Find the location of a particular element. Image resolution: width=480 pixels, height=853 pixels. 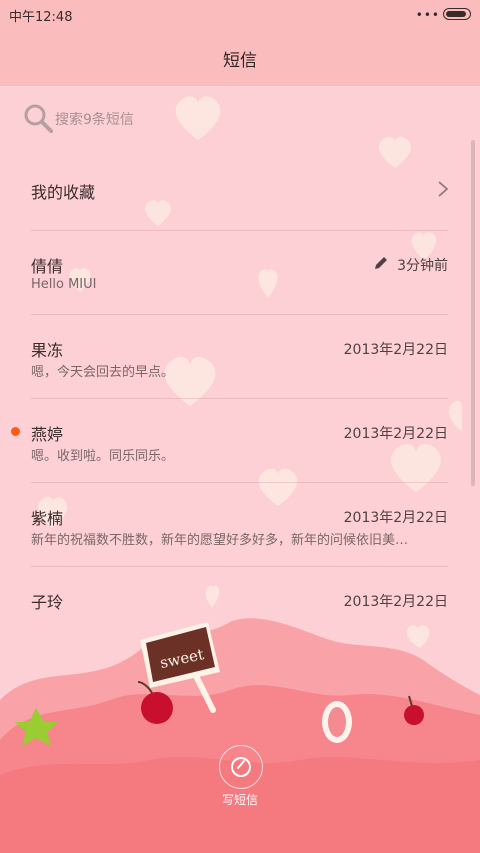

favorites-row: 我的收藏 is located at coordinates (240, 189).